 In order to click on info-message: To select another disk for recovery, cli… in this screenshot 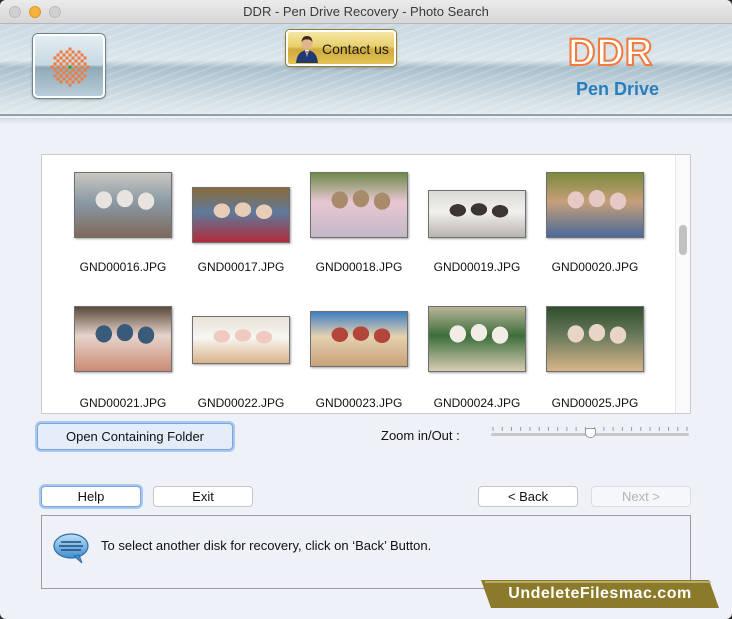, I will do `click(266, 545)`.